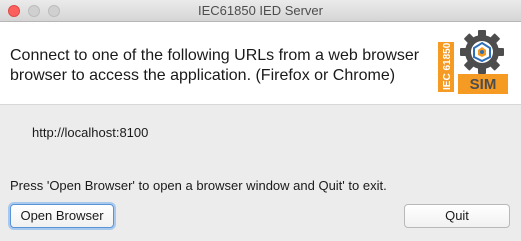  I want to click on iec61850-sim-logo: IEC 61850 SIM, so click(473, 62).